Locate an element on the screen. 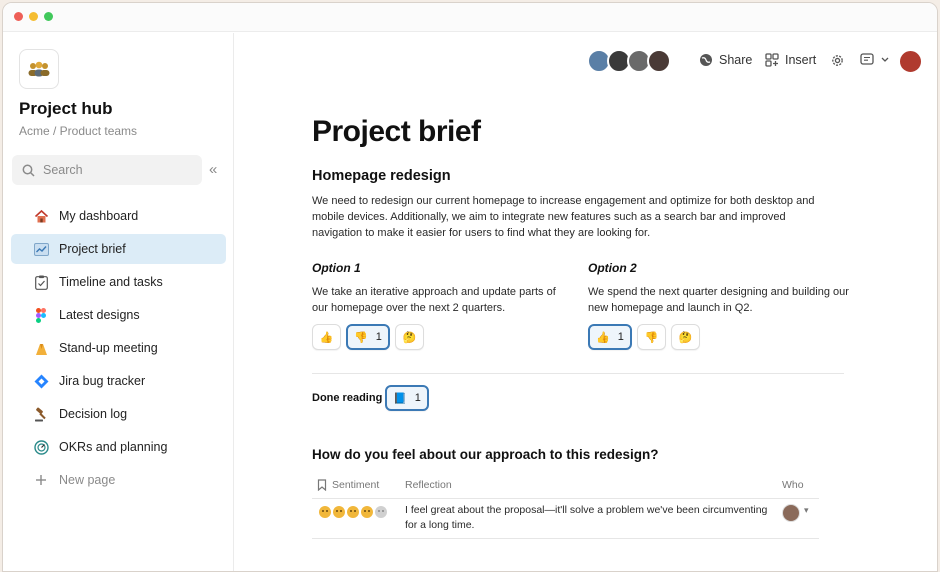  section-heading: Homepage redesign is located at coordinates (381, 176).